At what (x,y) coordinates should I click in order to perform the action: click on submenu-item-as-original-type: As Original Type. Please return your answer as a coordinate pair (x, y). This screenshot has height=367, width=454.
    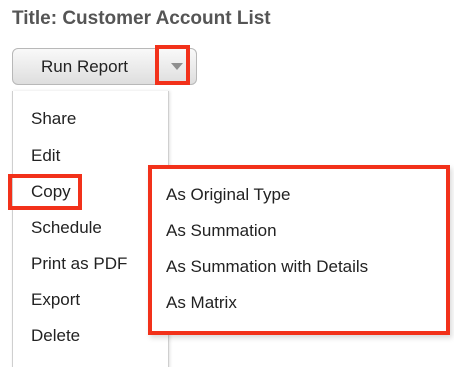
    Looking at the image, I should click on (228, 195).